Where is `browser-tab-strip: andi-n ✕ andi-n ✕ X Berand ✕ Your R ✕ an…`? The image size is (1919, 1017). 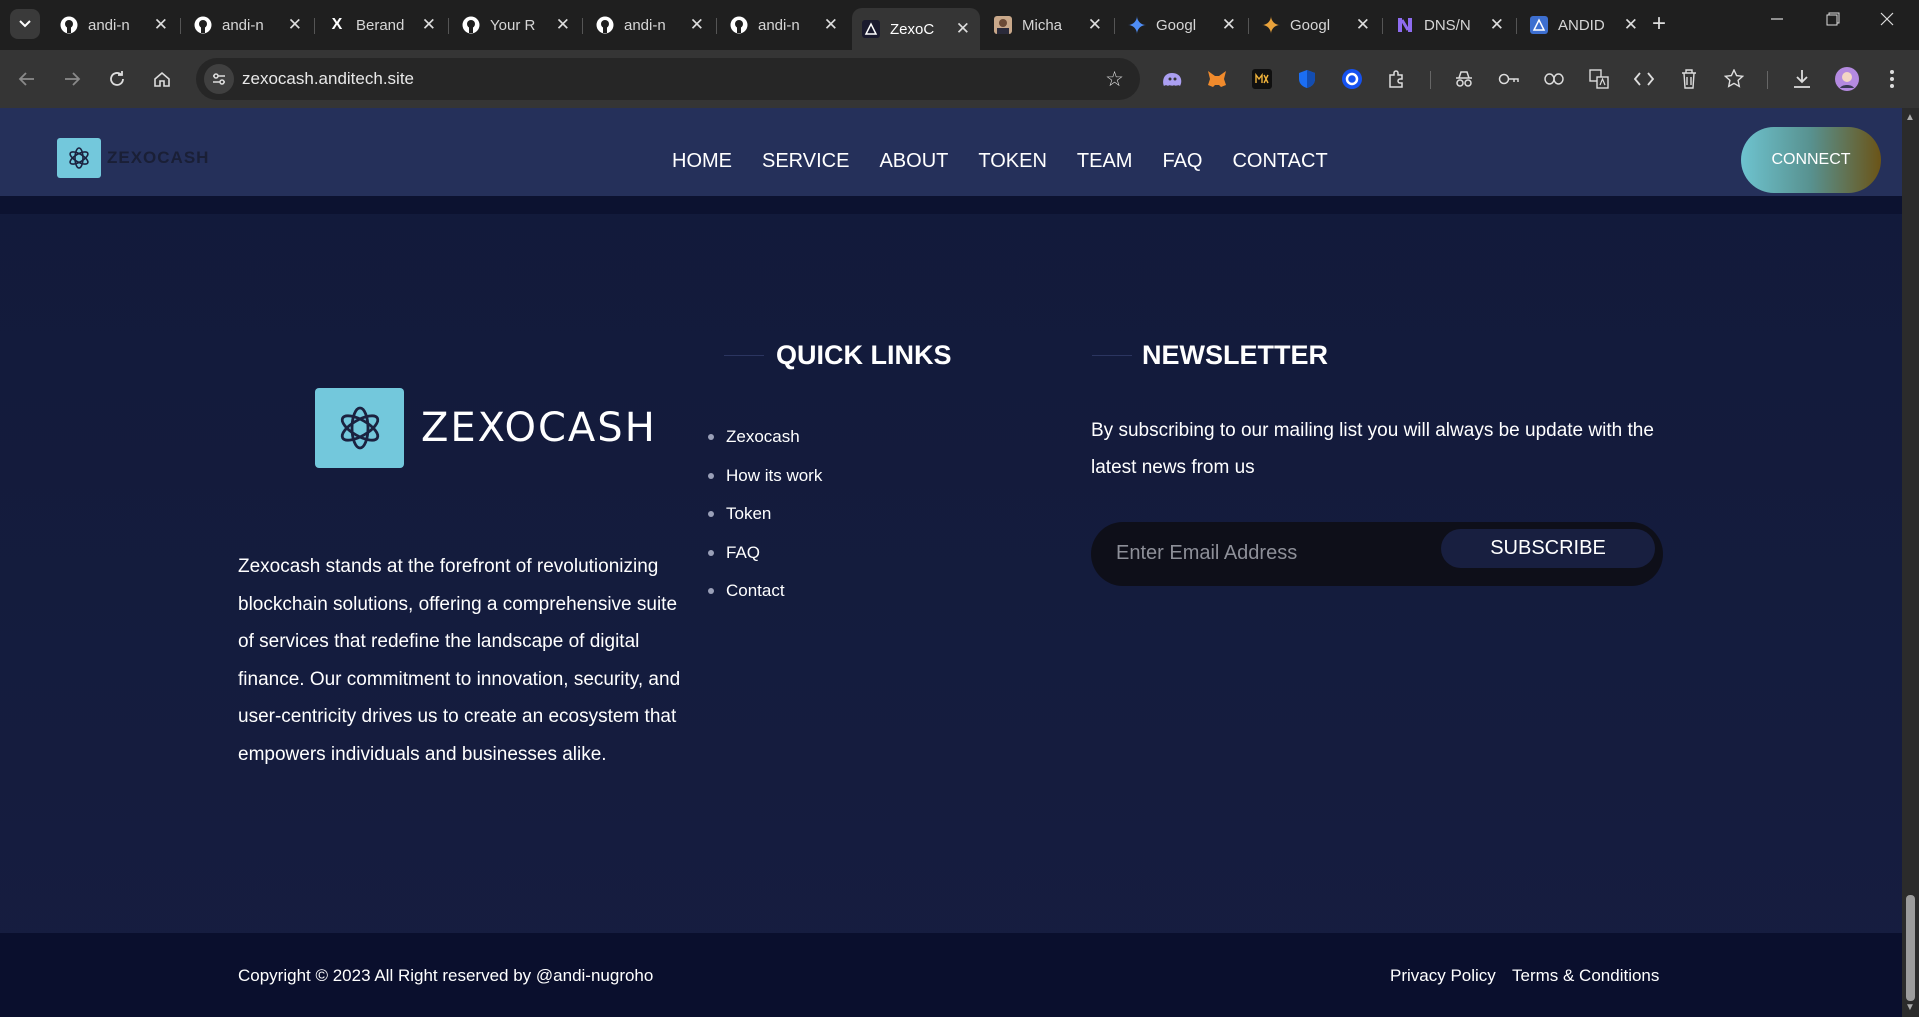 browser-tab-strip: andi-n ✕ andi-n ✕ X Berand ✕ Your R ✕ an… is located at coordinates (959, 25).